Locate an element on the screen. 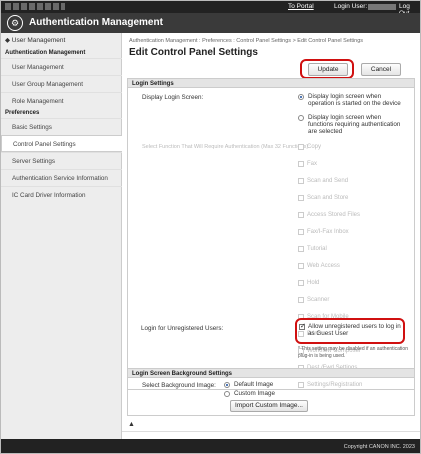 The width and height of the screenshot is (421, 454). back-to-top-icon: ▲ is located at coordinates (131, 424).